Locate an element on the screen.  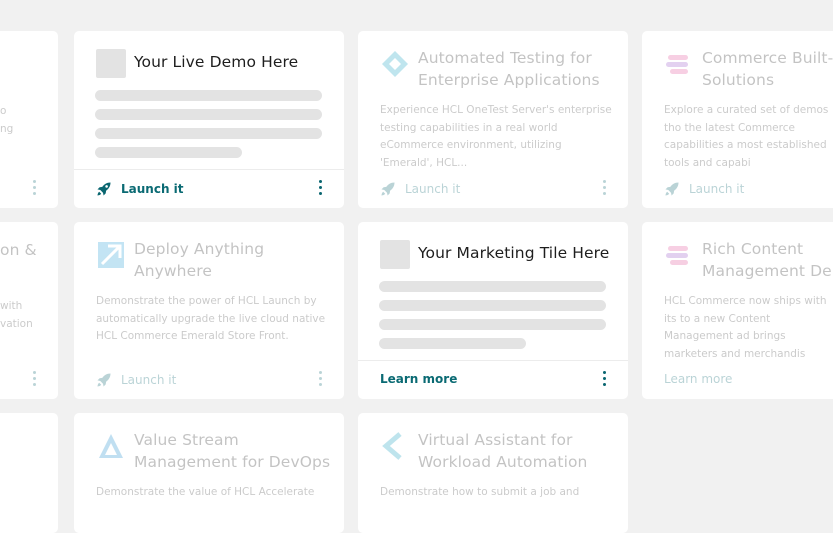
card-title: Commerce Built- Solutions is located at coordinates (767, 69).